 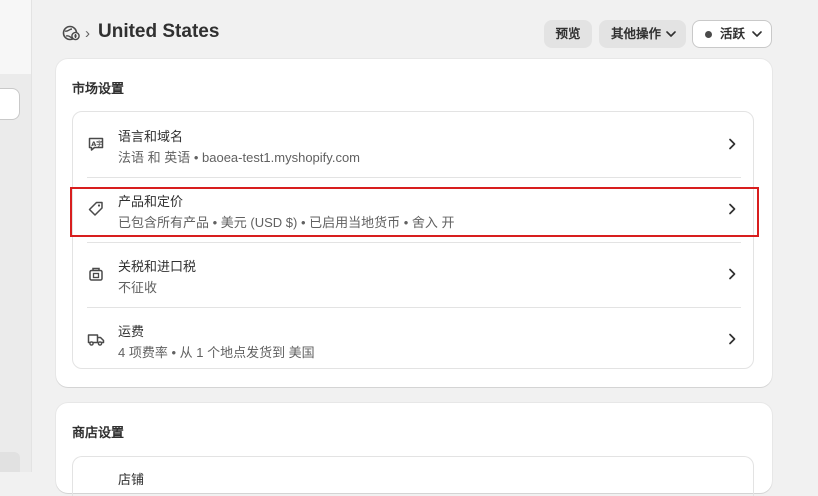 What do you see at coordinates (414, 274) in the screenshot?
I see `list-item-duties-taxes: 关税和进口税 不征收` at bounding box center [414, 274].